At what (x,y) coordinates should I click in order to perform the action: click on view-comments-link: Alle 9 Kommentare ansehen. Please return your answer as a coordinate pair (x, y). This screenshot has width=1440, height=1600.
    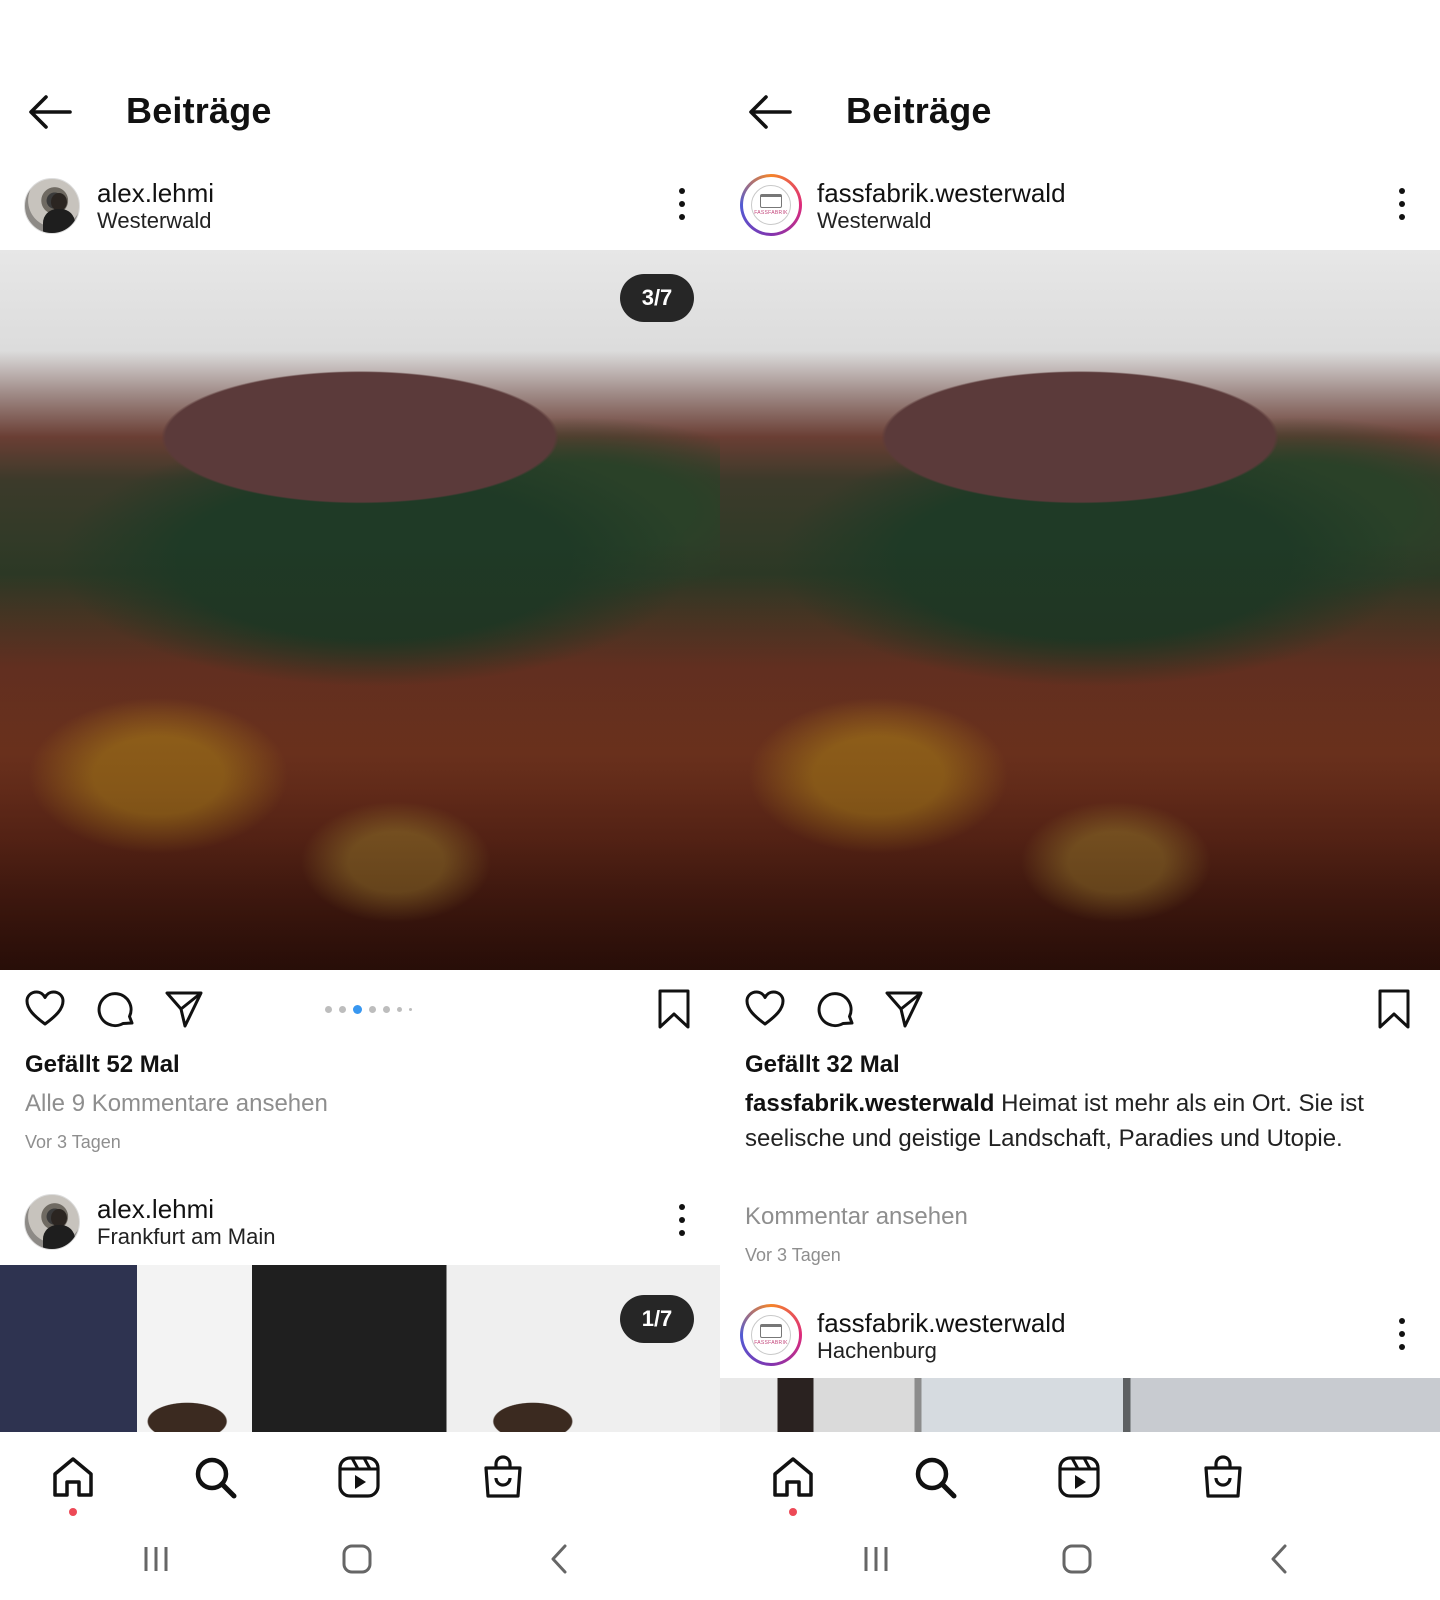
    Looking at the image, I should click on (176, 1104).